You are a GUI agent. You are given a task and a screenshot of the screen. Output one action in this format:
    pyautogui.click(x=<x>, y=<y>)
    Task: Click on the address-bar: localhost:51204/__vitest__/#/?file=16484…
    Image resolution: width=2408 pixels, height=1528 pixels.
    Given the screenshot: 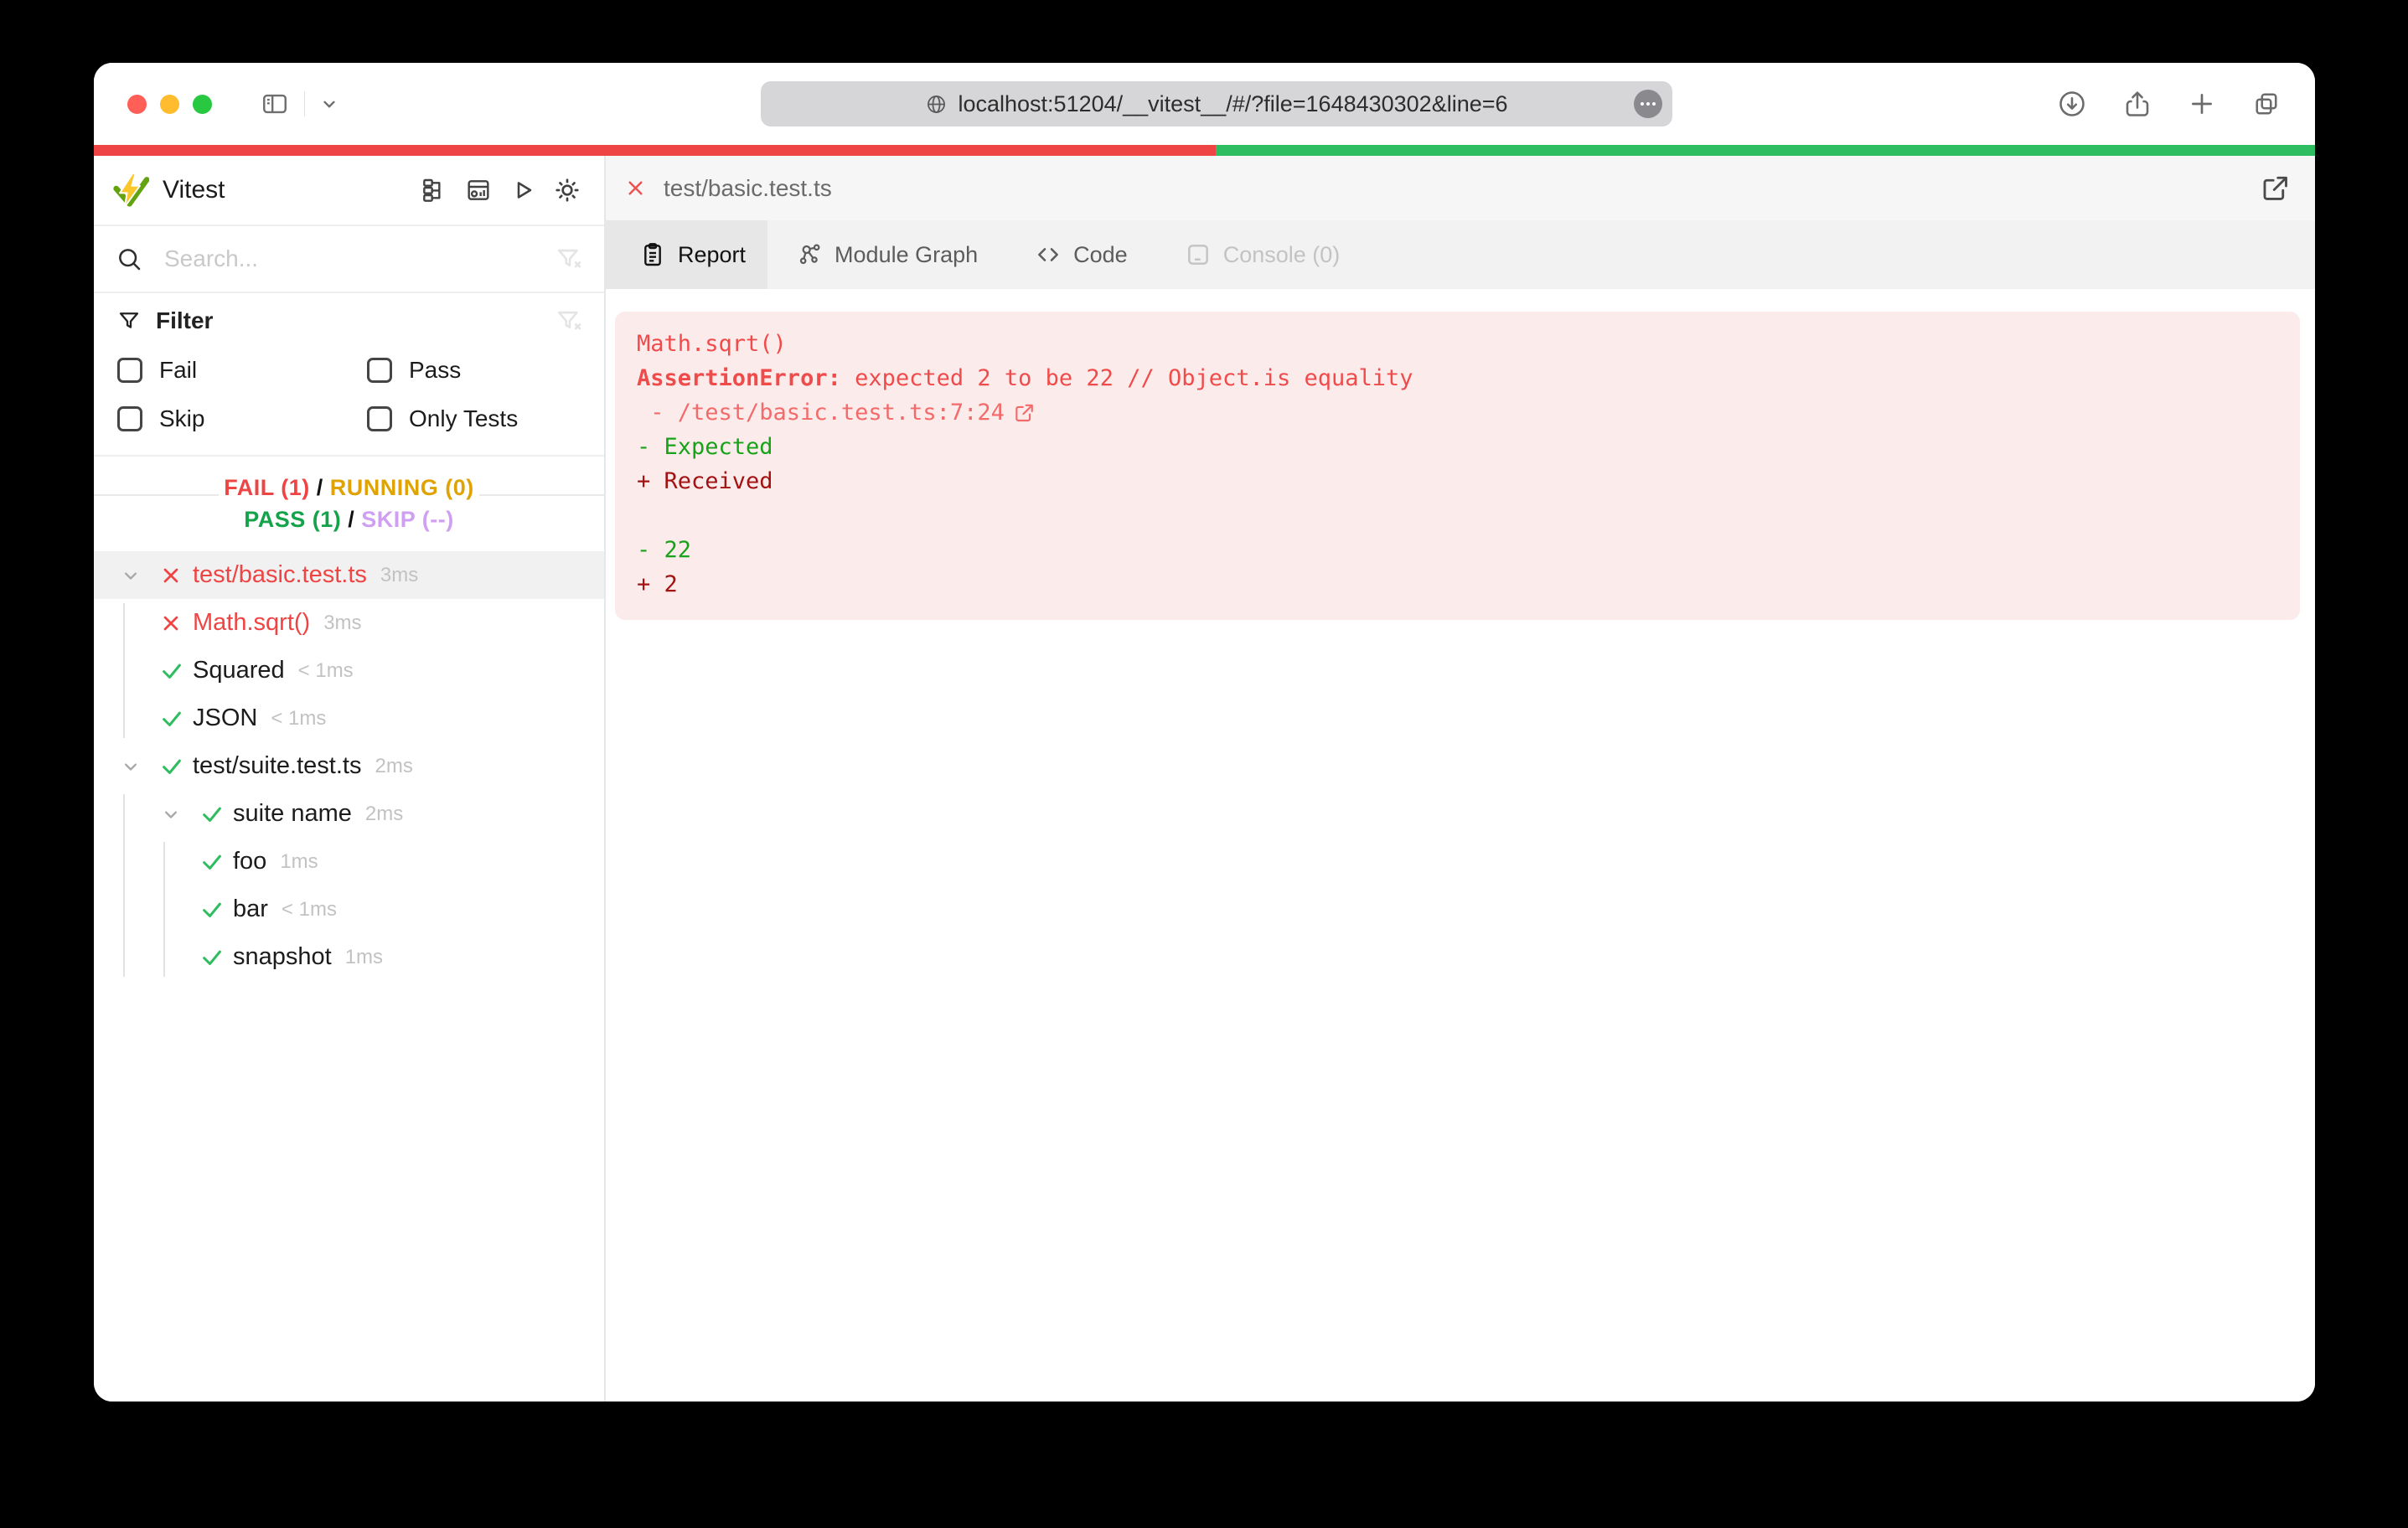 What is the action you would take?
    pyautogui.click(x=1216, y=103)
    